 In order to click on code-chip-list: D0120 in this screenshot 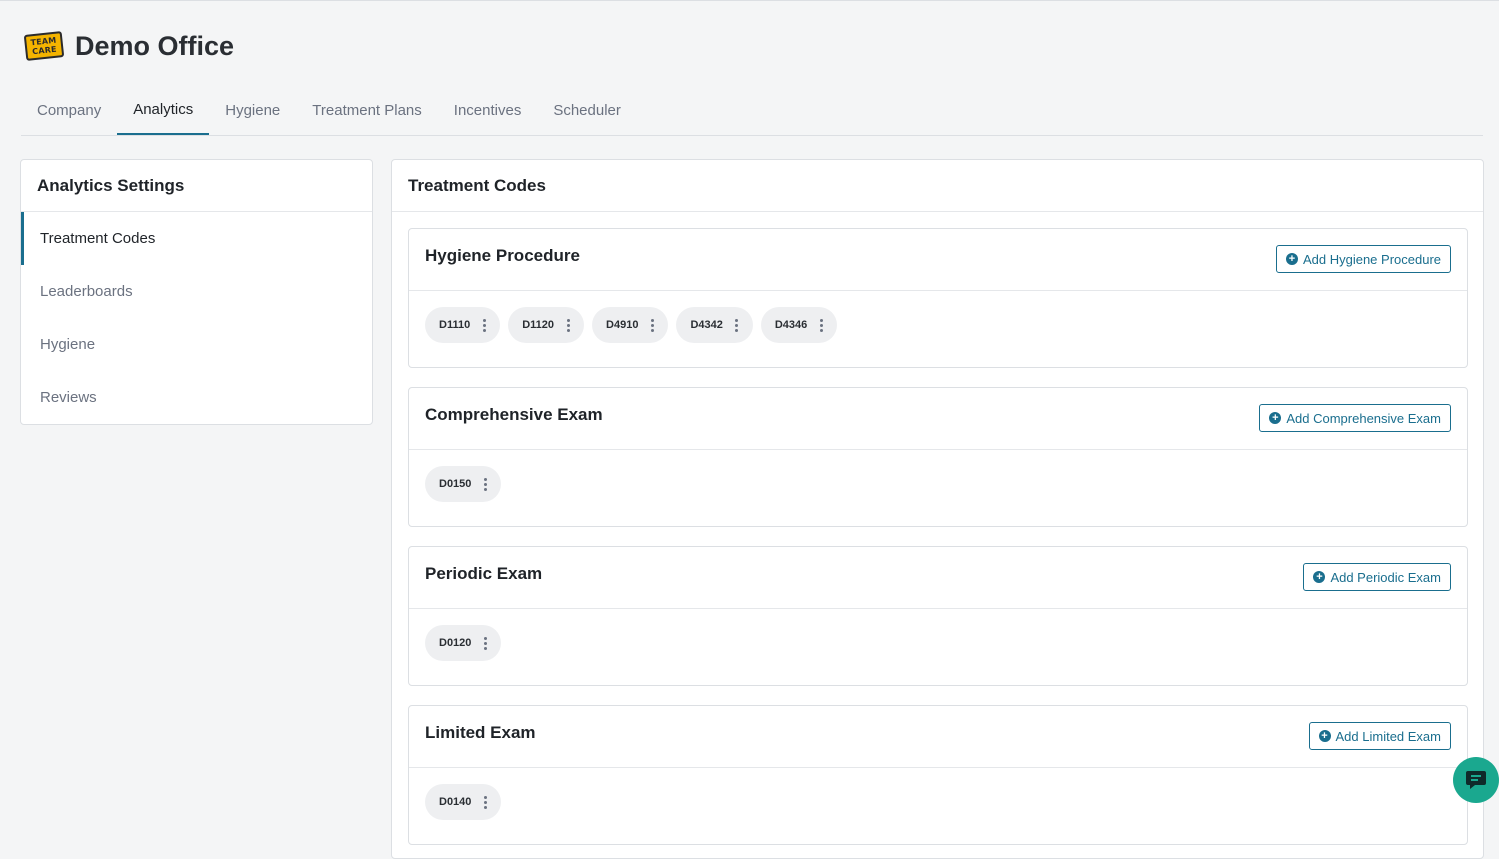, I will do `click(938, 643)`.